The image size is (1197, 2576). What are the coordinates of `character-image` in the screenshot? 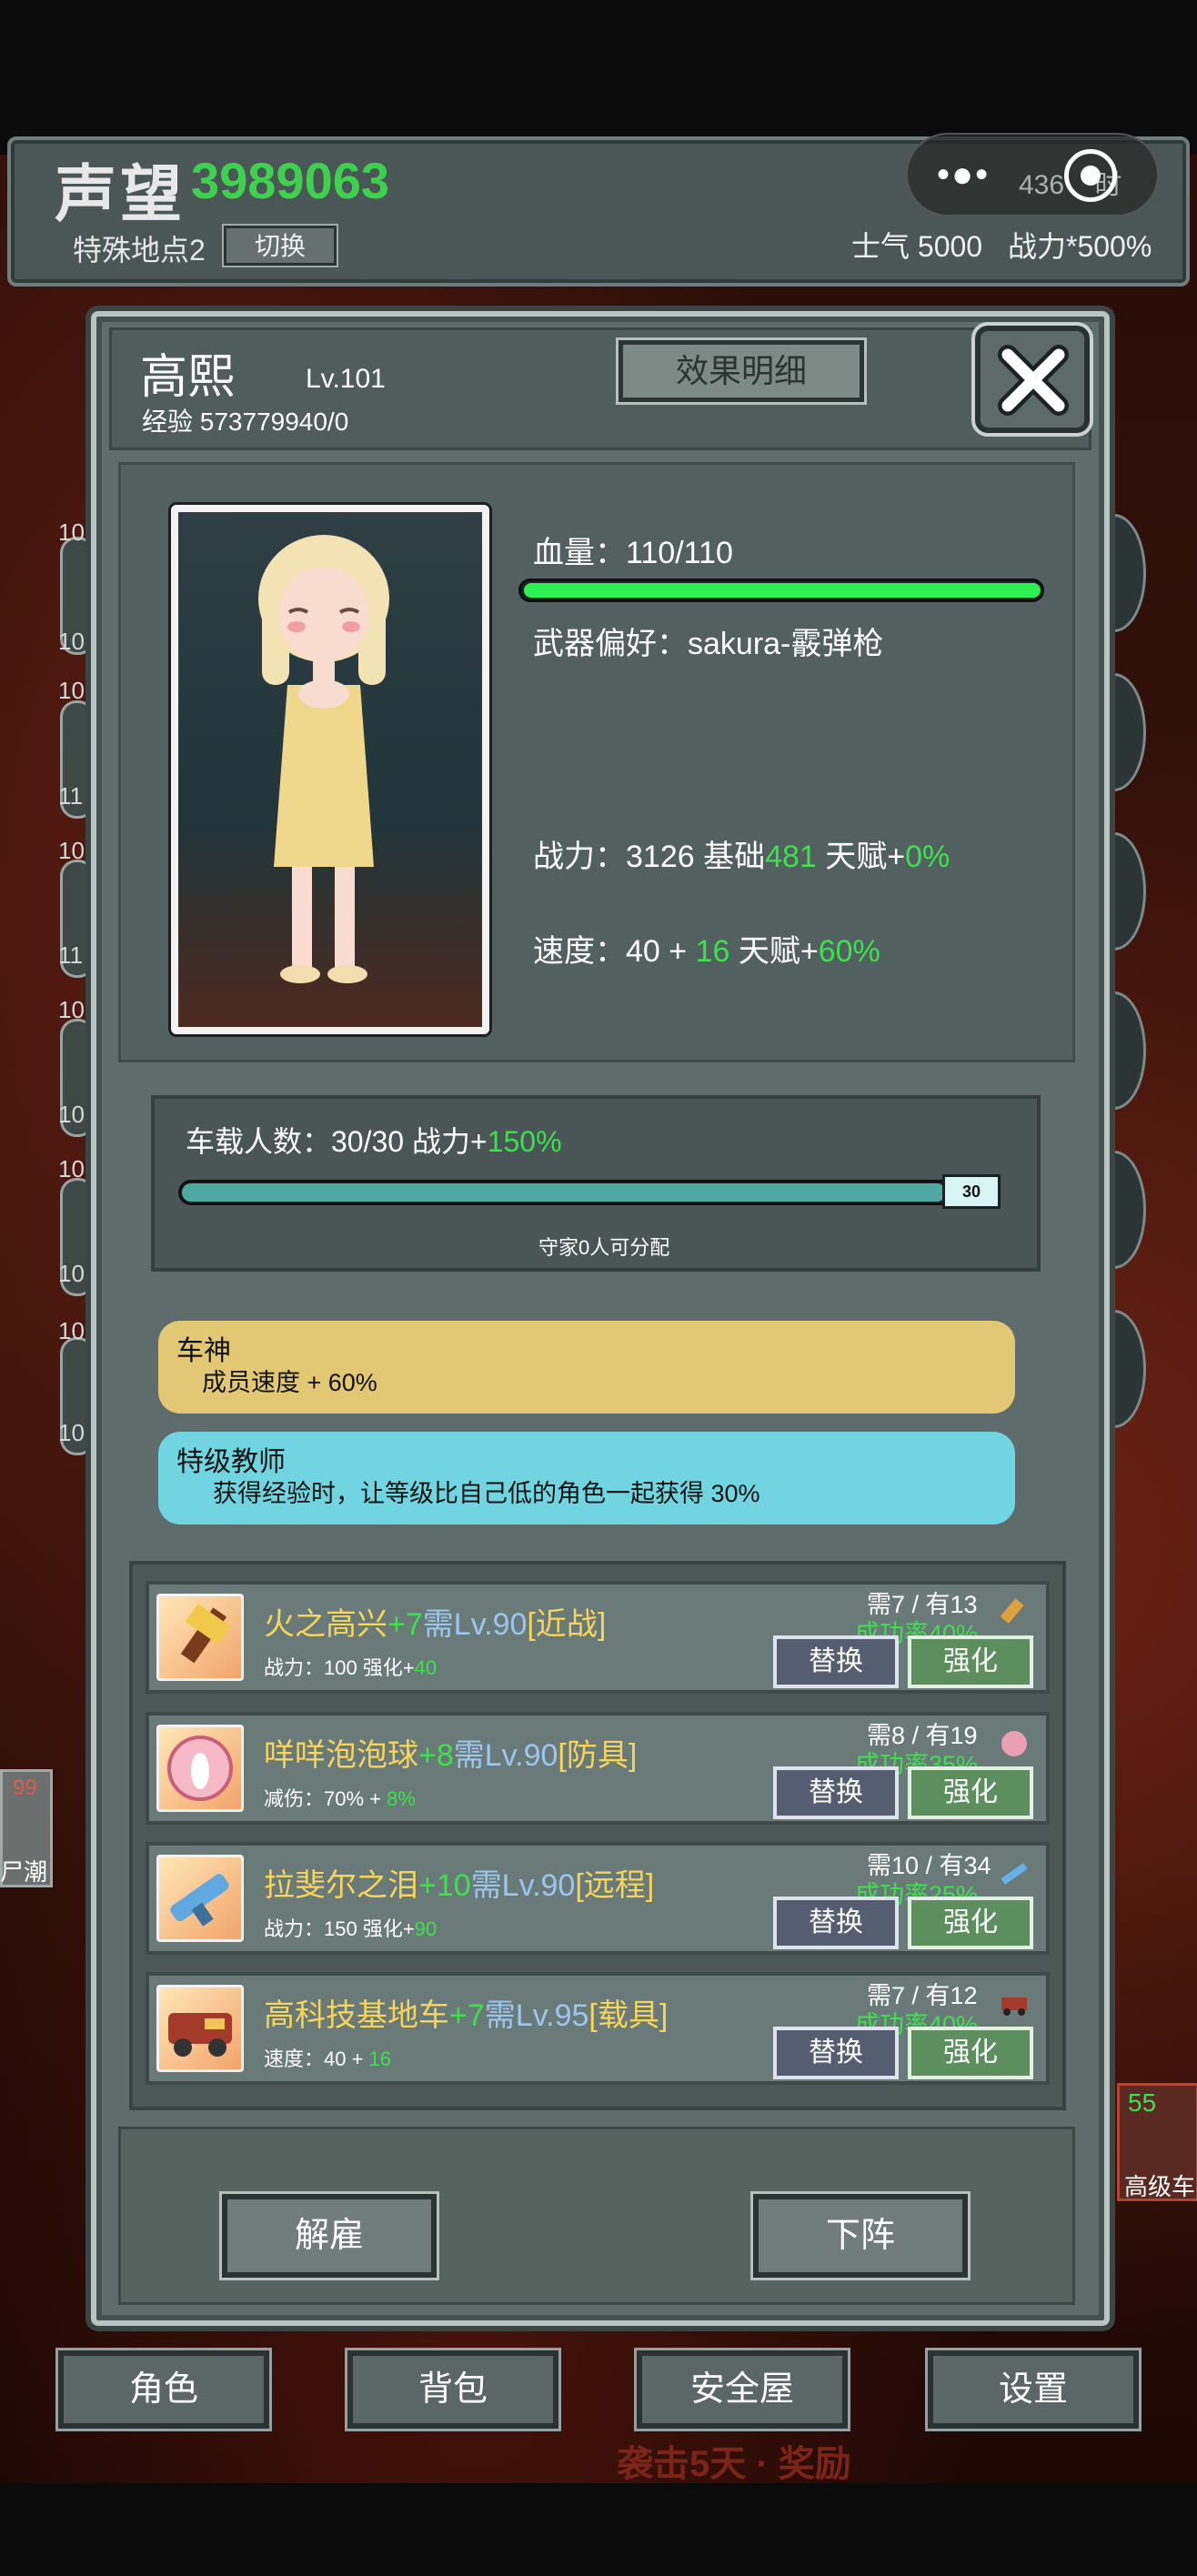 It's located at (323, 759).